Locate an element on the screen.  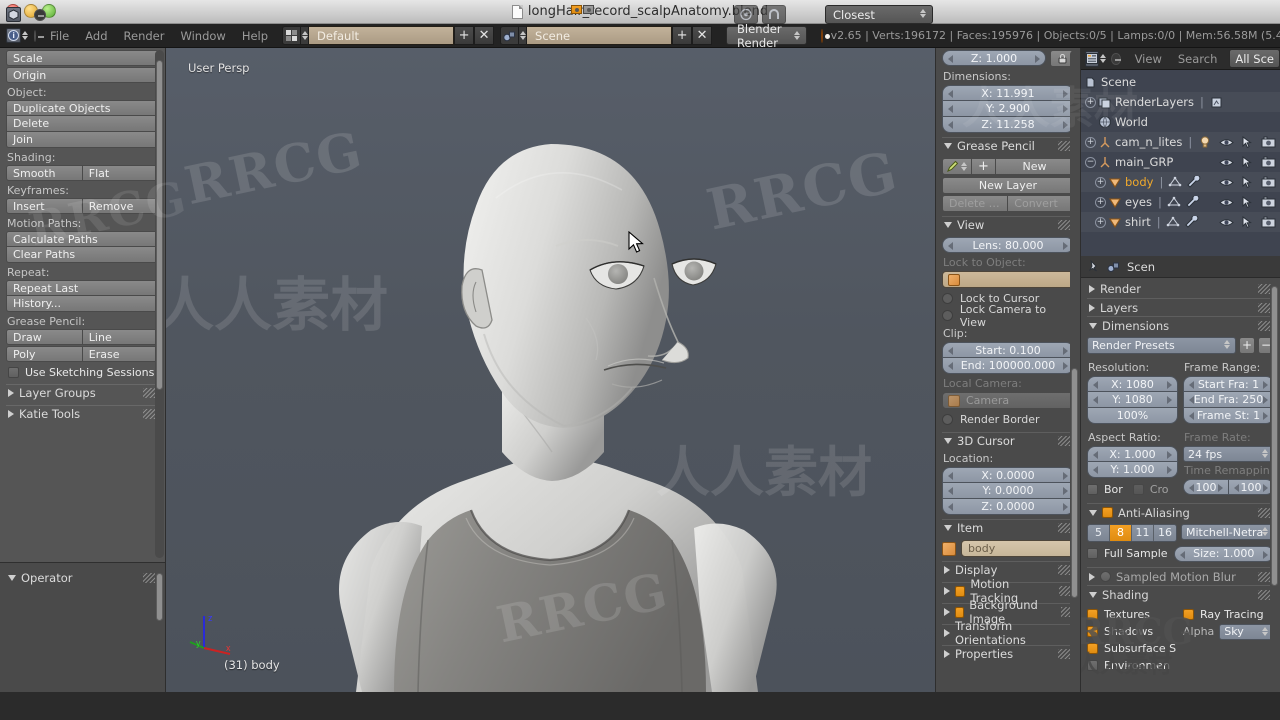
outliner-menu-view: View is located at coordinates (1148, 59).